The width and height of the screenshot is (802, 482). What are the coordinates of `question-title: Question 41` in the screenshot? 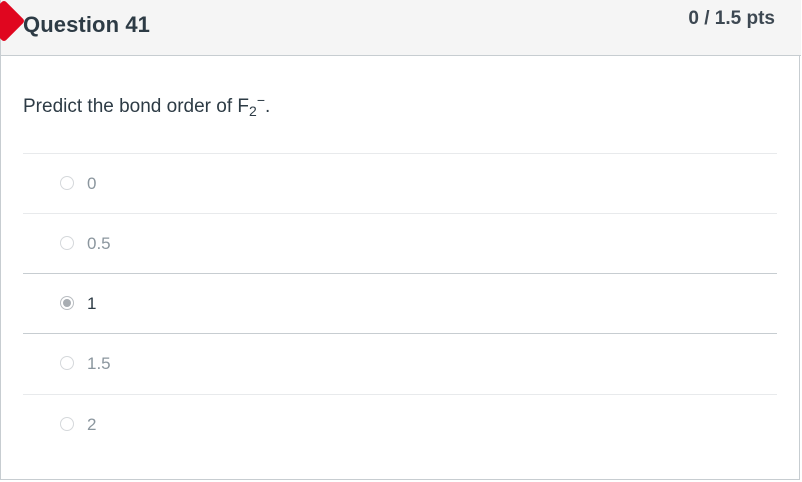 It's located at (87, 24).